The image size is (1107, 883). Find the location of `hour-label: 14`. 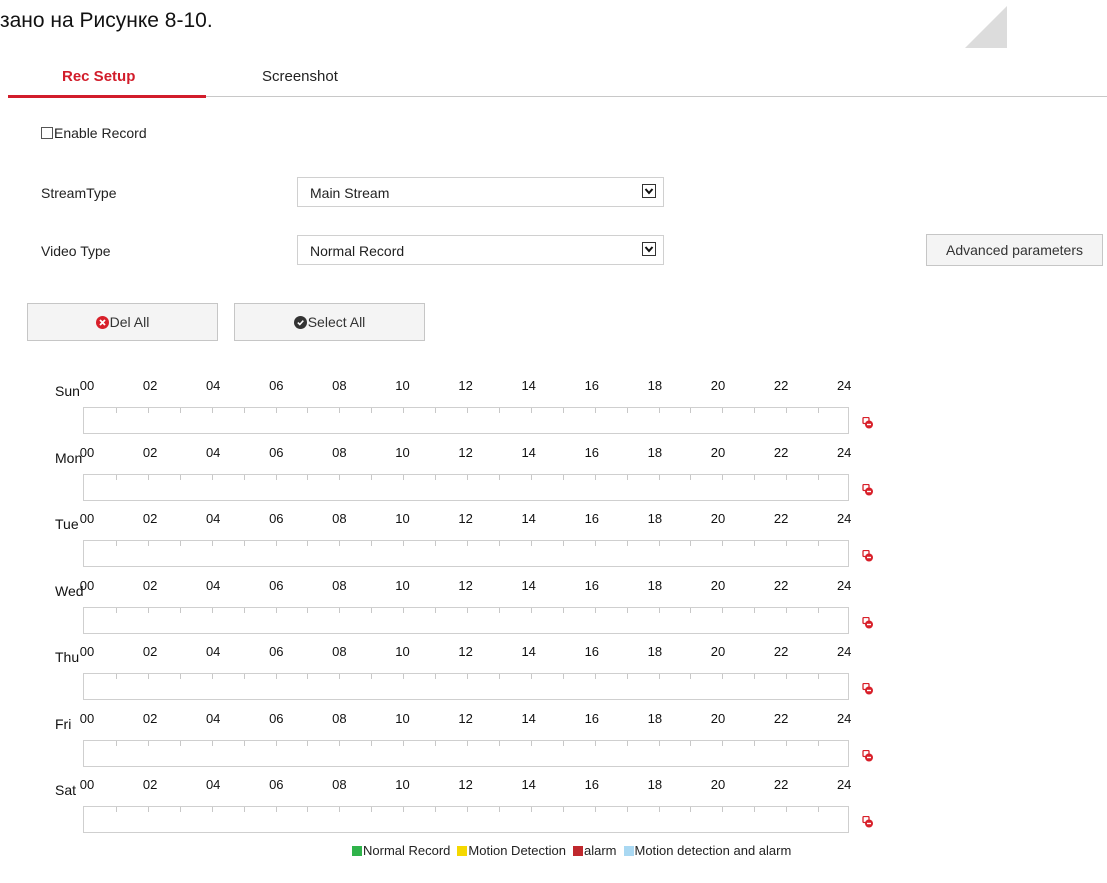

hour-label: 14 is located at coordinates (528, 585).